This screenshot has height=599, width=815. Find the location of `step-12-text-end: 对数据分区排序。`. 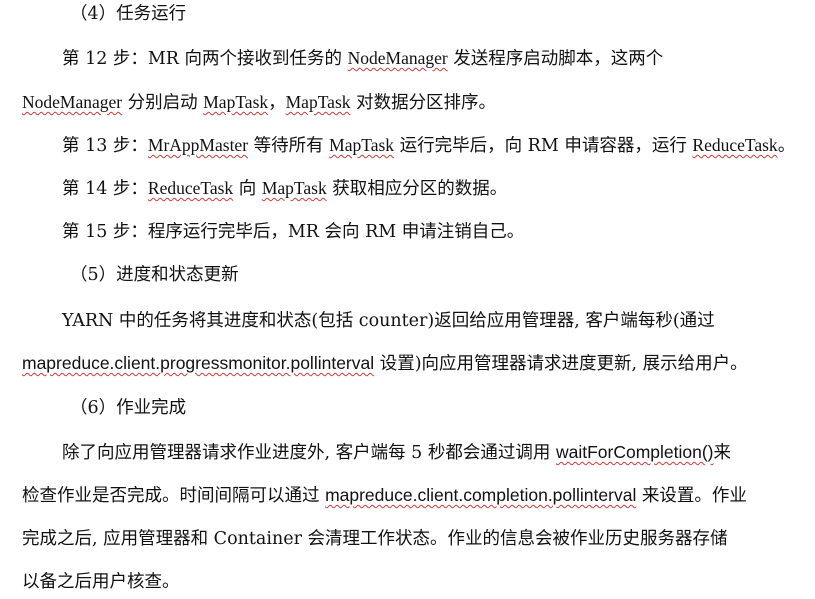

step-12-text-end: 对数据分区排序。 is located at coordinates (423, 103).